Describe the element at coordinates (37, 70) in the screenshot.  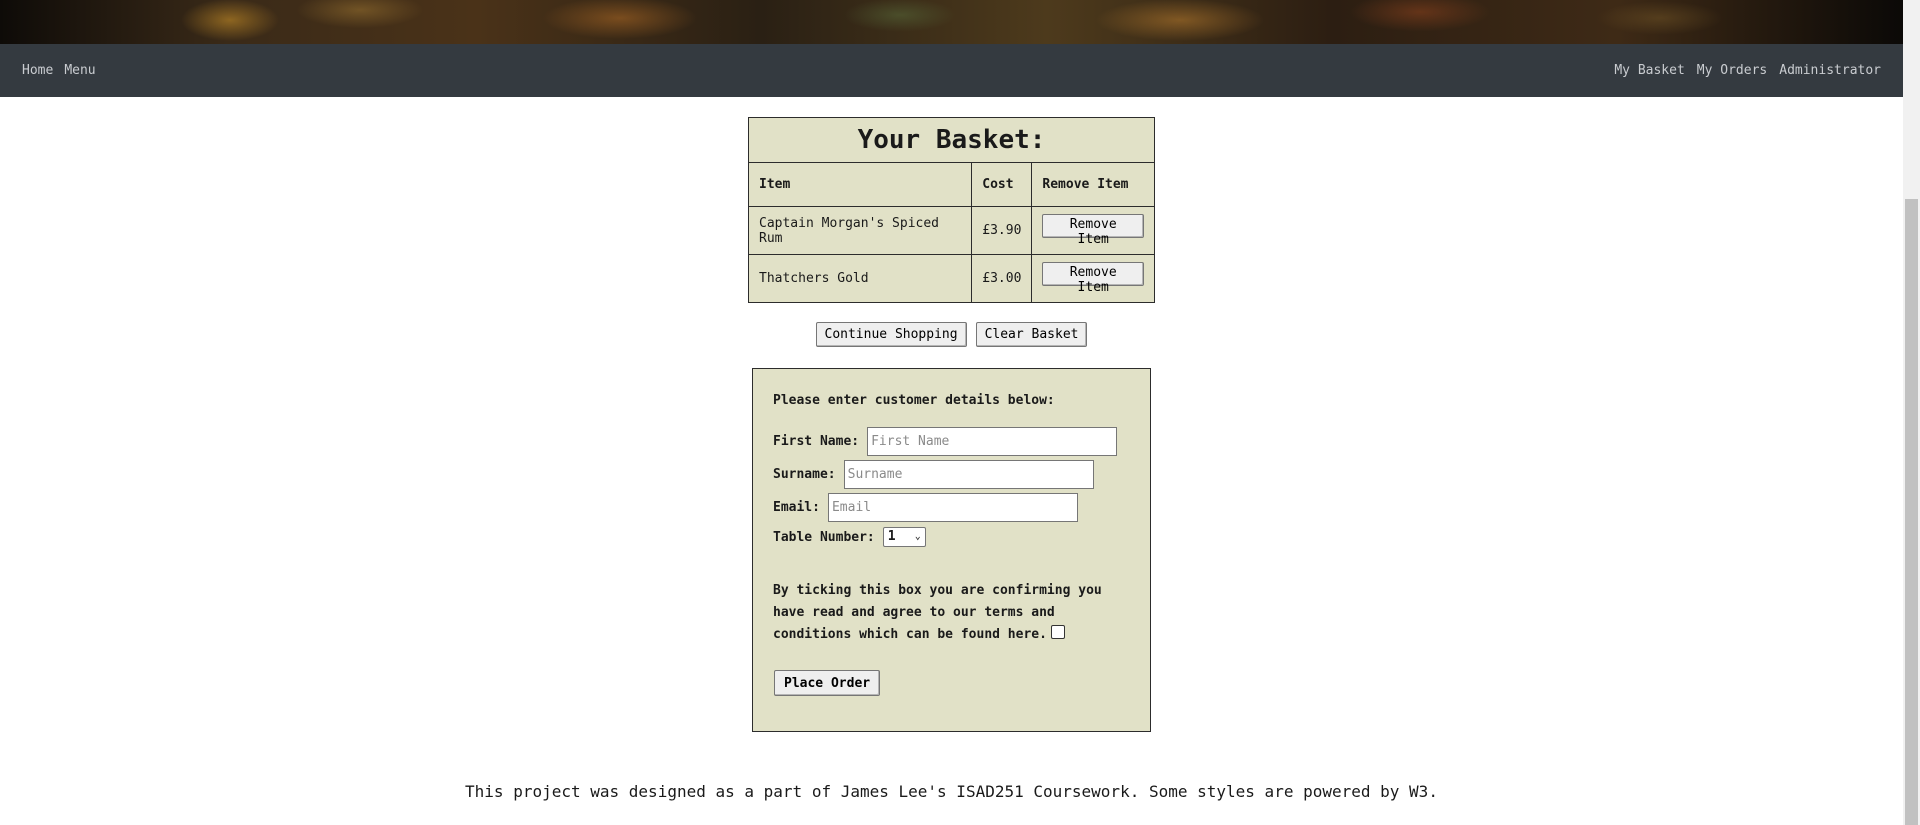
I see `nav-link-home: Home` at that location.